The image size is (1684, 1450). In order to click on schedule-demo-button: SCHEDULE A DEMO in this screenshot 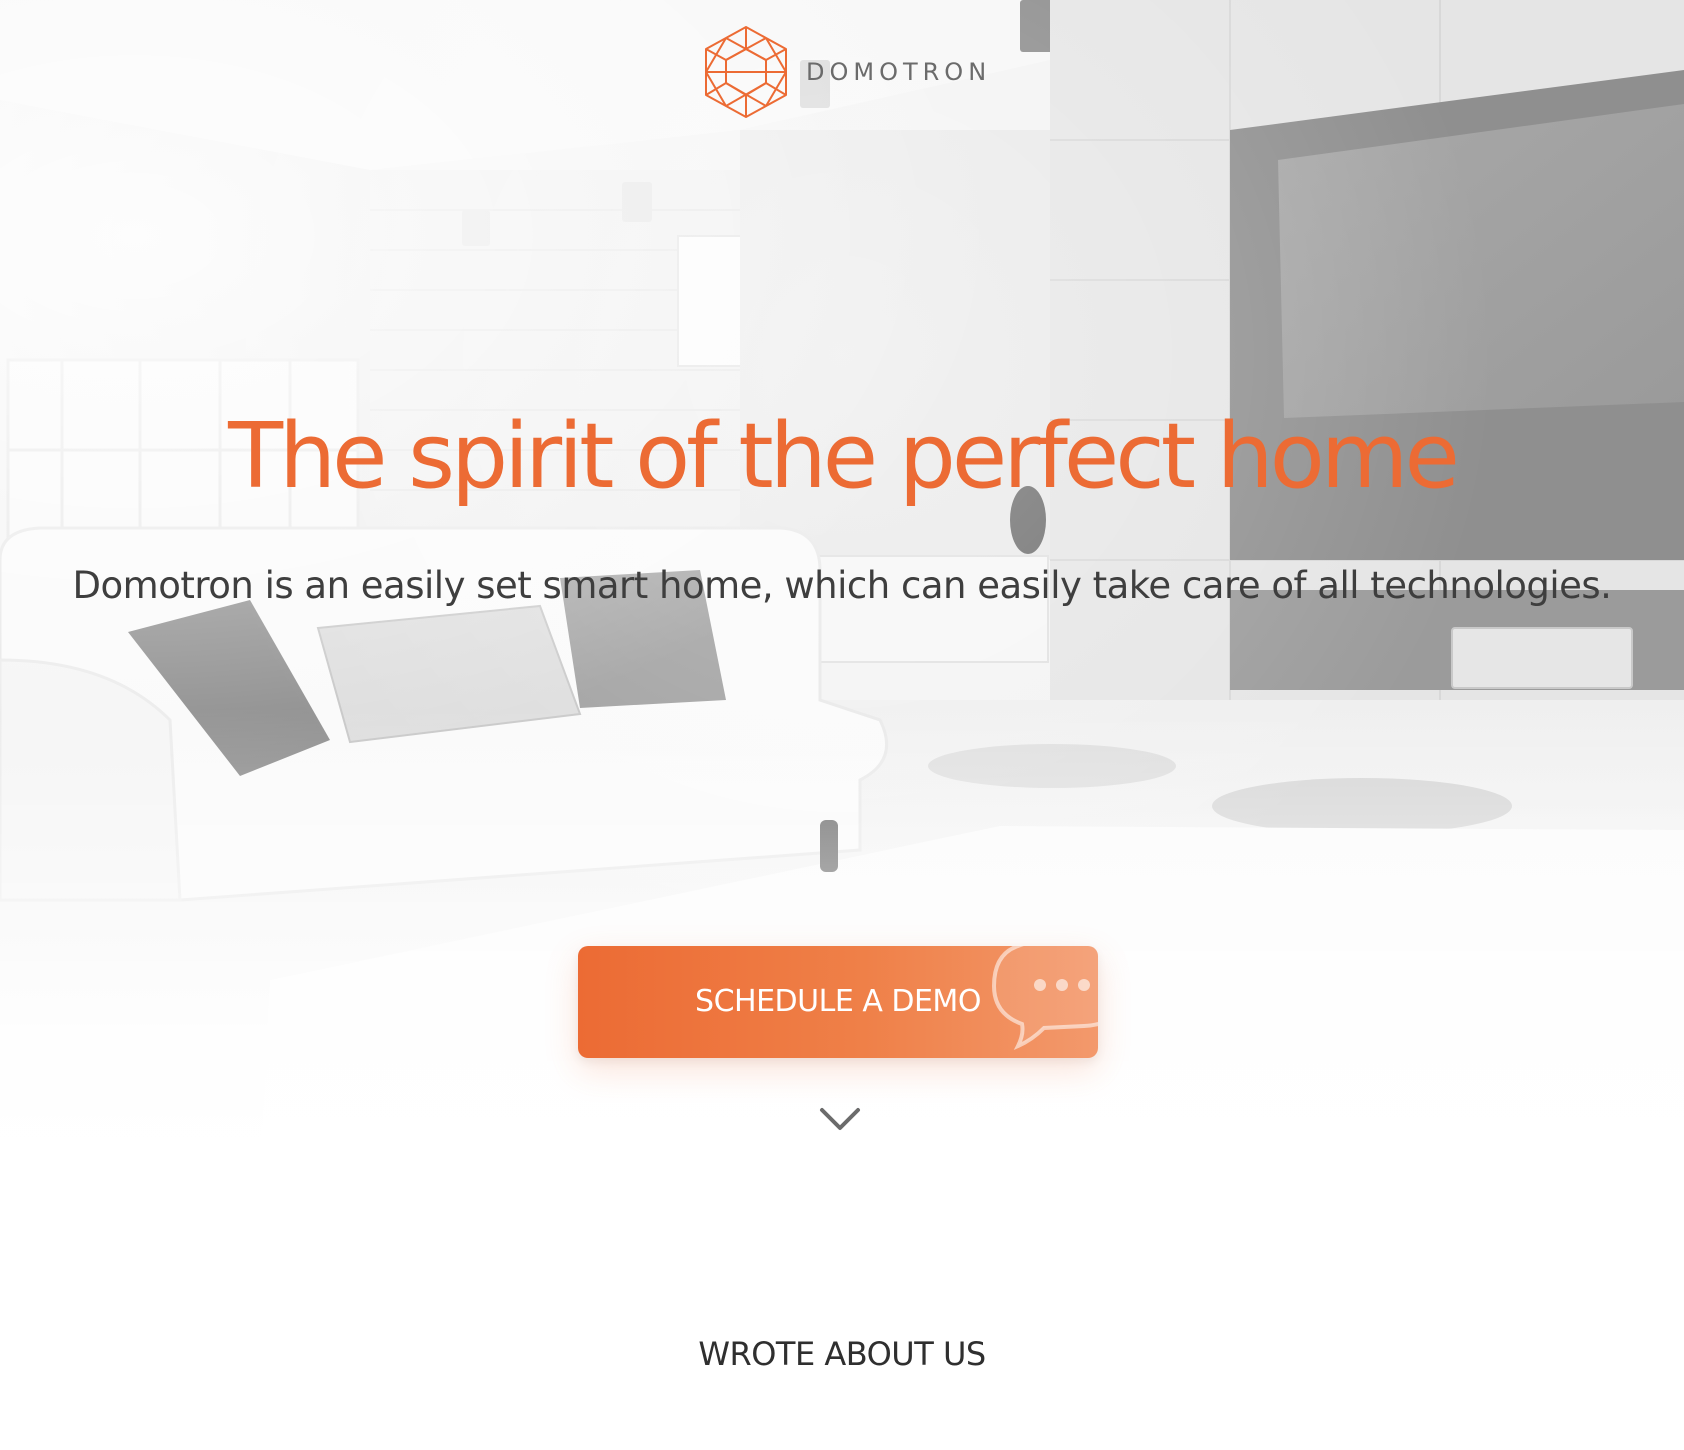, I will do `click(838, 1002)`.